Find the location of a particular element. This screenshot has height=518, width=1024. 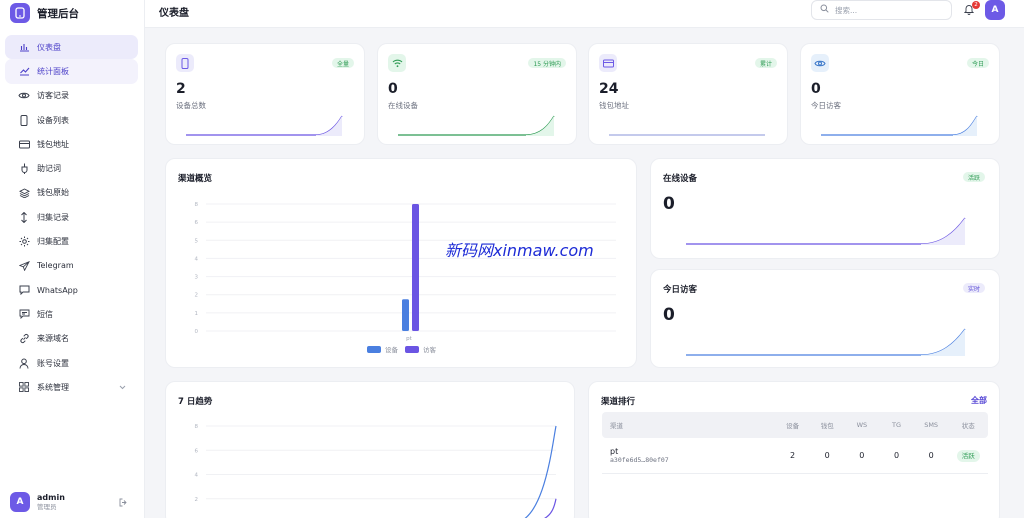

stat-label: 今日访客 is located at coordinates (826, 105).